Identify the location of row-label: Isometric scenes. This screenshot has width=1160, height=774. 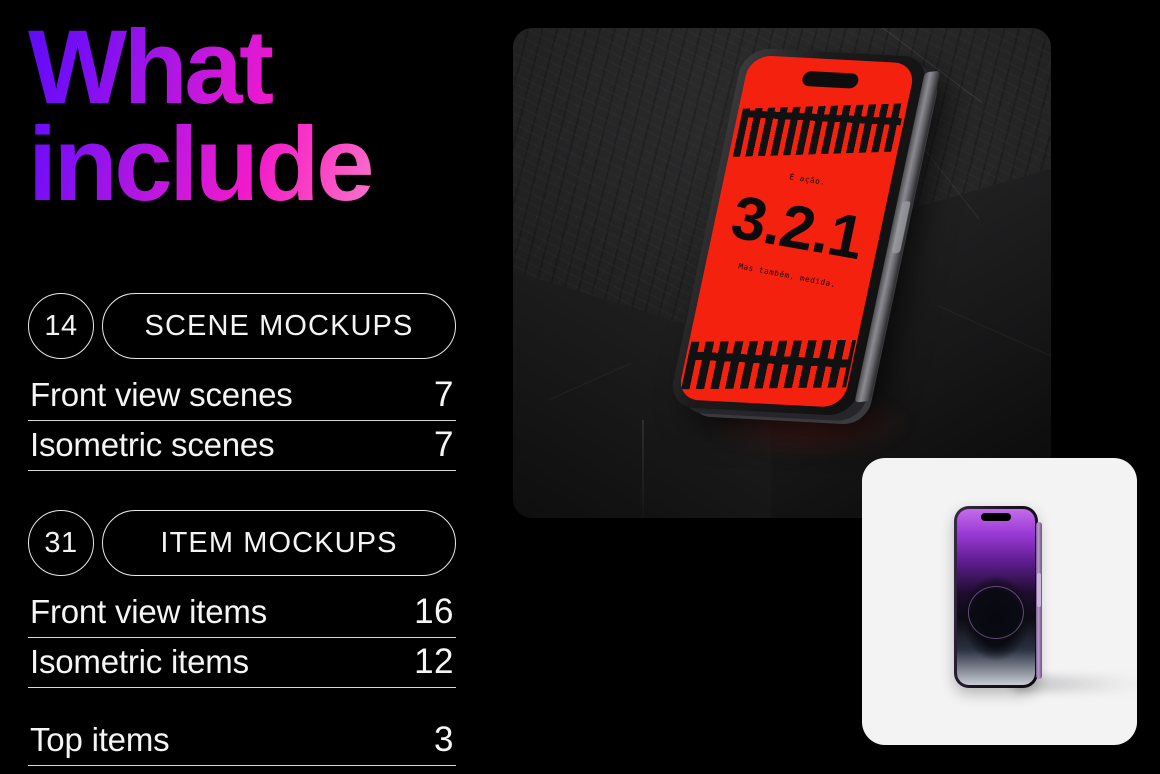
(152, 444).